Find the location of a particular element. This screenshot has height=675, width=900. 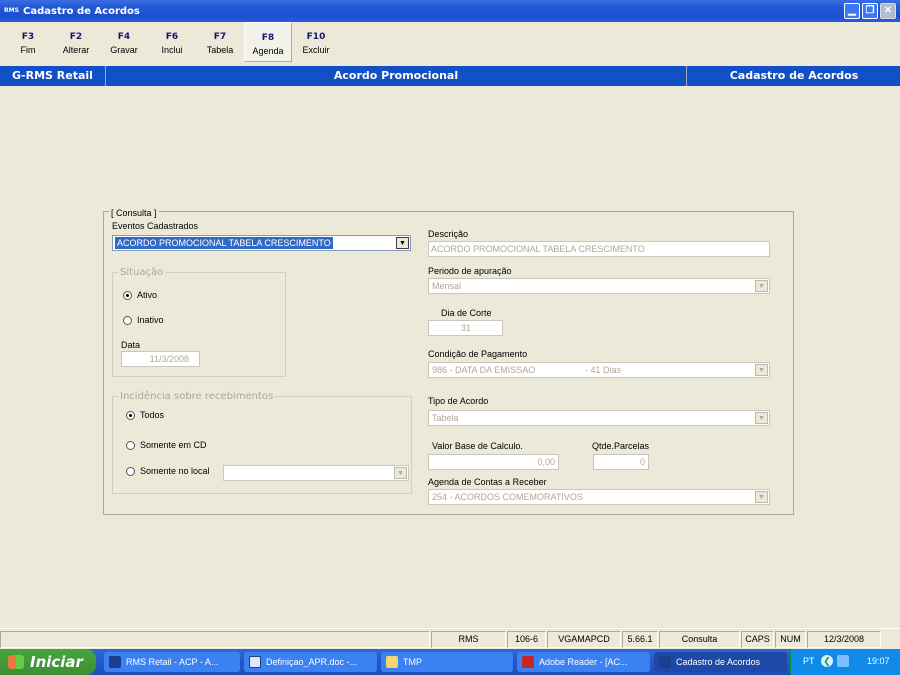

app-icon: RMS is located at coordinates (11, 10).